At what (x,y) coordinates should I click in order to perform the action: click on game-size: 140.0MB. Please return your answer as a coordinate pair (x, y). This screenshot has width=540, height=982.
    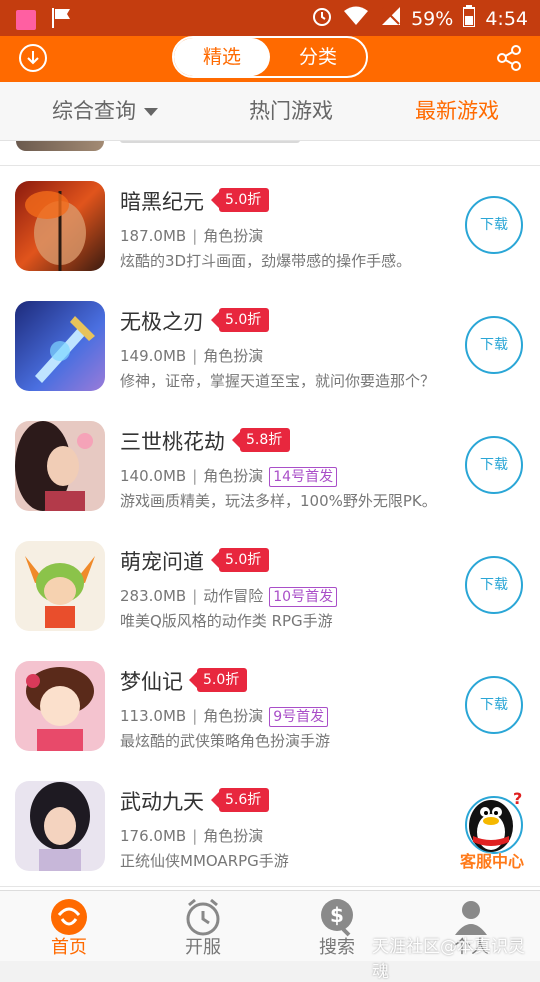
    Looking at the image, I should click on (153, 476).